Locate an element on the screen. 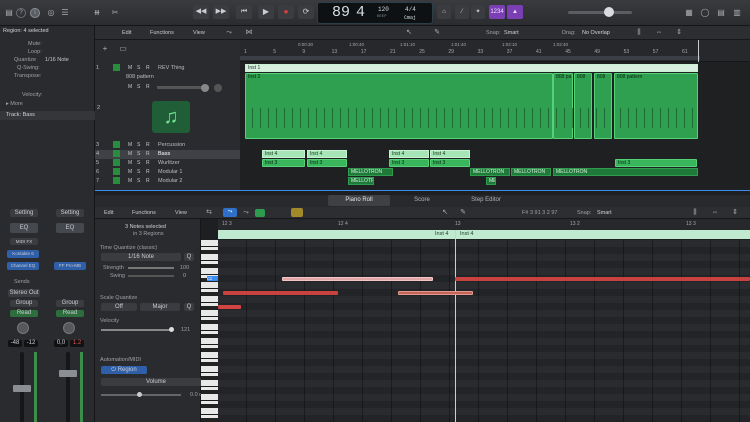 This screenshot has height=422, width=750. automation-param-select: Volume is located at coordinates (156, 382).